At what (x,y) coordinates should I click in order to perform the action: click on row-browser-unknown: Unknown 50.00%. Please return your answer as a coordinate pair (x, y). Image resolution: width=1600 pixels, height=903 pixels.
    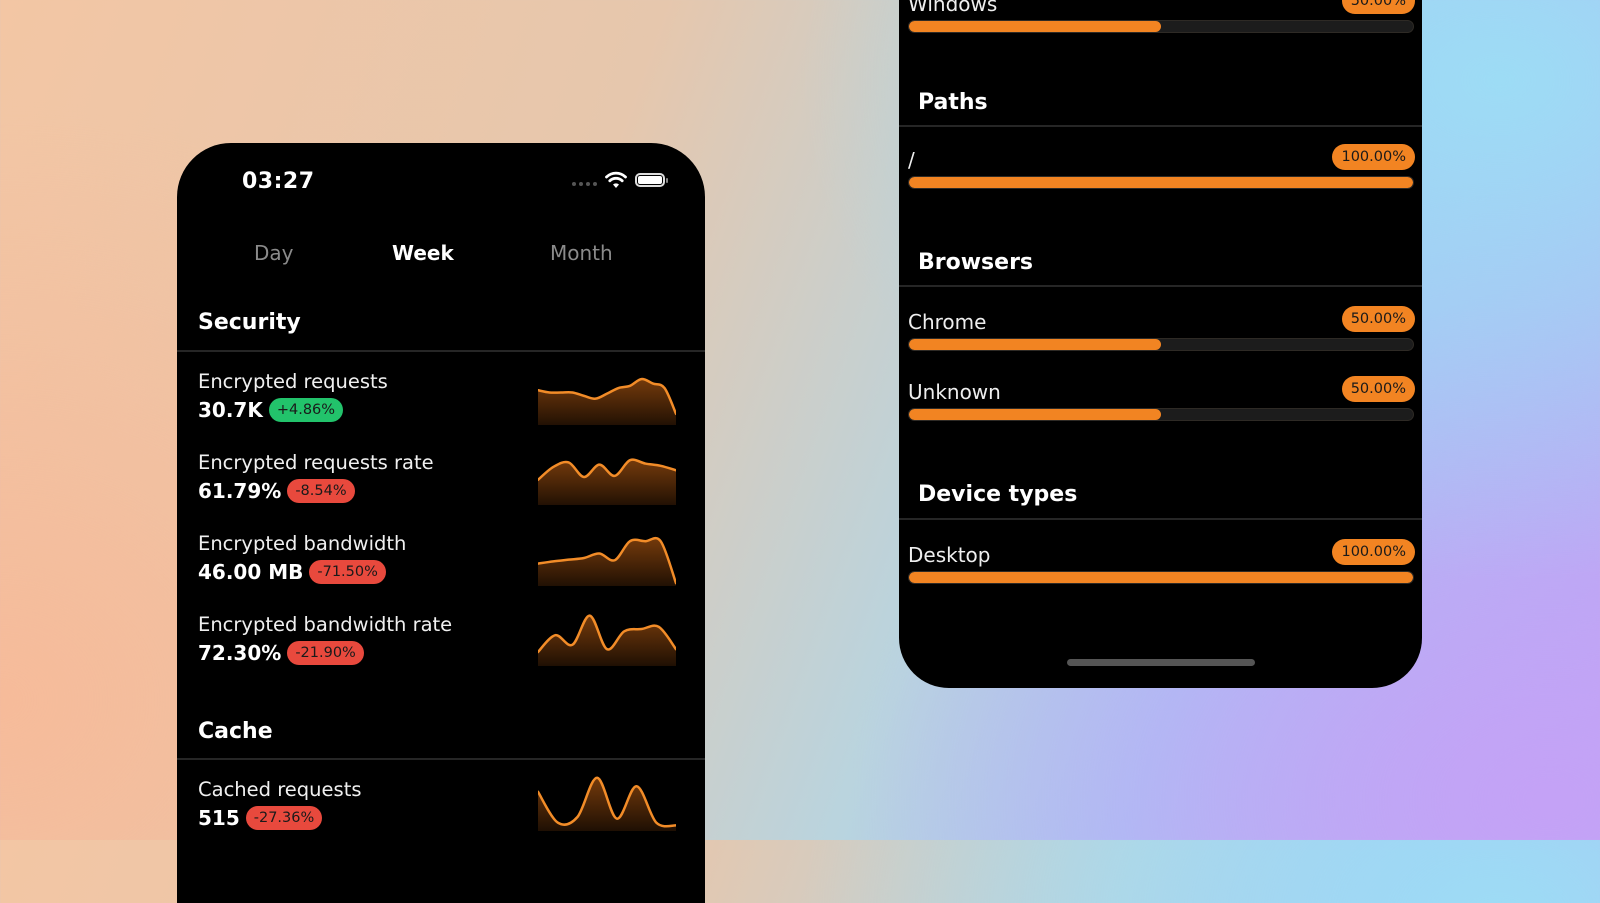
    Looking at the image, I should click on (1161, 408).